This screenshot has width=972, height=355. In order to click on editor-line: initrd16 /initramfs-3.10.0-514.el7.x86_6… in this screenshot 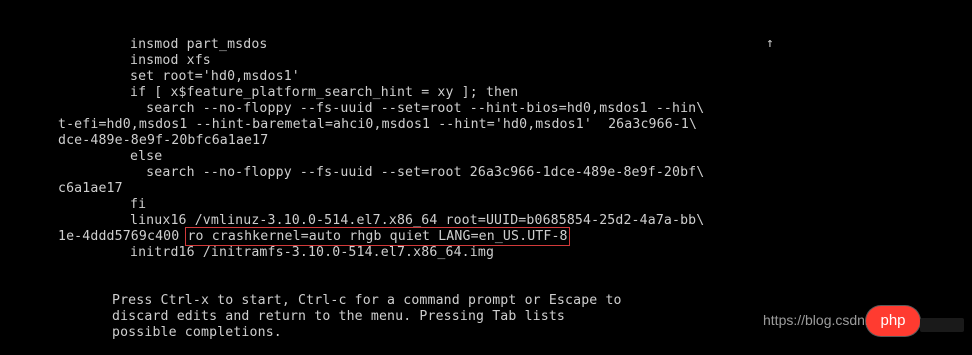, I will do `click(312, 253)`.